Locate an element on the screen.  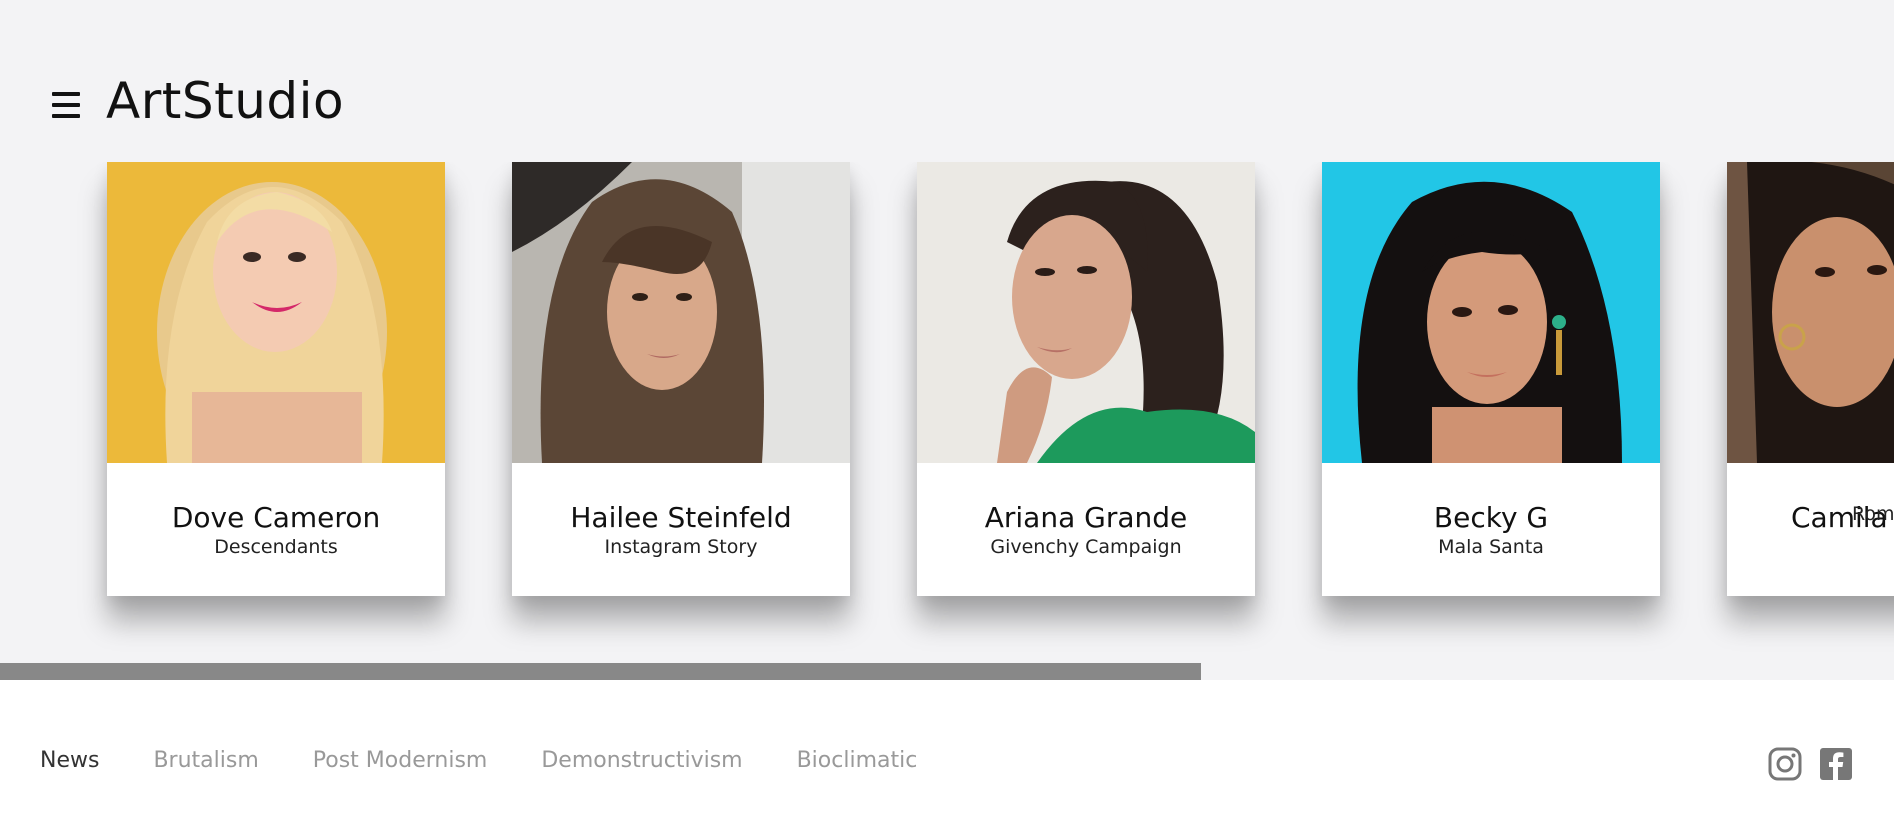
facebook-icon is located at coordinates (1836, 764).